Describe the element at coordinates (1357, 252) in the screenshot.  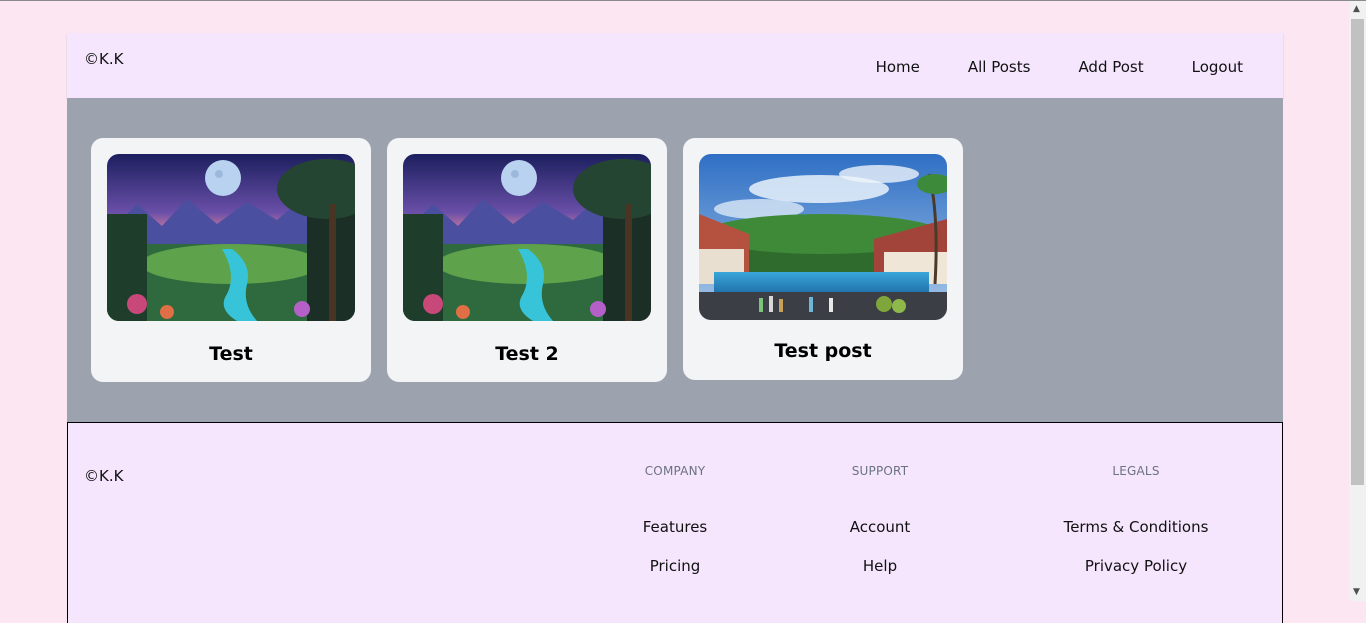
I see `scrollbar-thumb` at that location.